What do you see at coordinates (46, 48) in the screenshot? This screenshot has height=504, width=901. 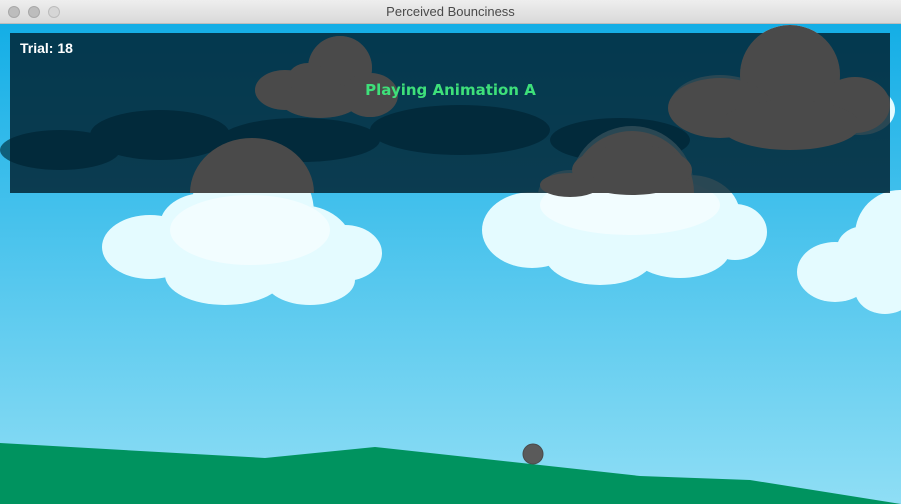 I see `trial-counter: Trial: 18` at bounding box center [46, 48].